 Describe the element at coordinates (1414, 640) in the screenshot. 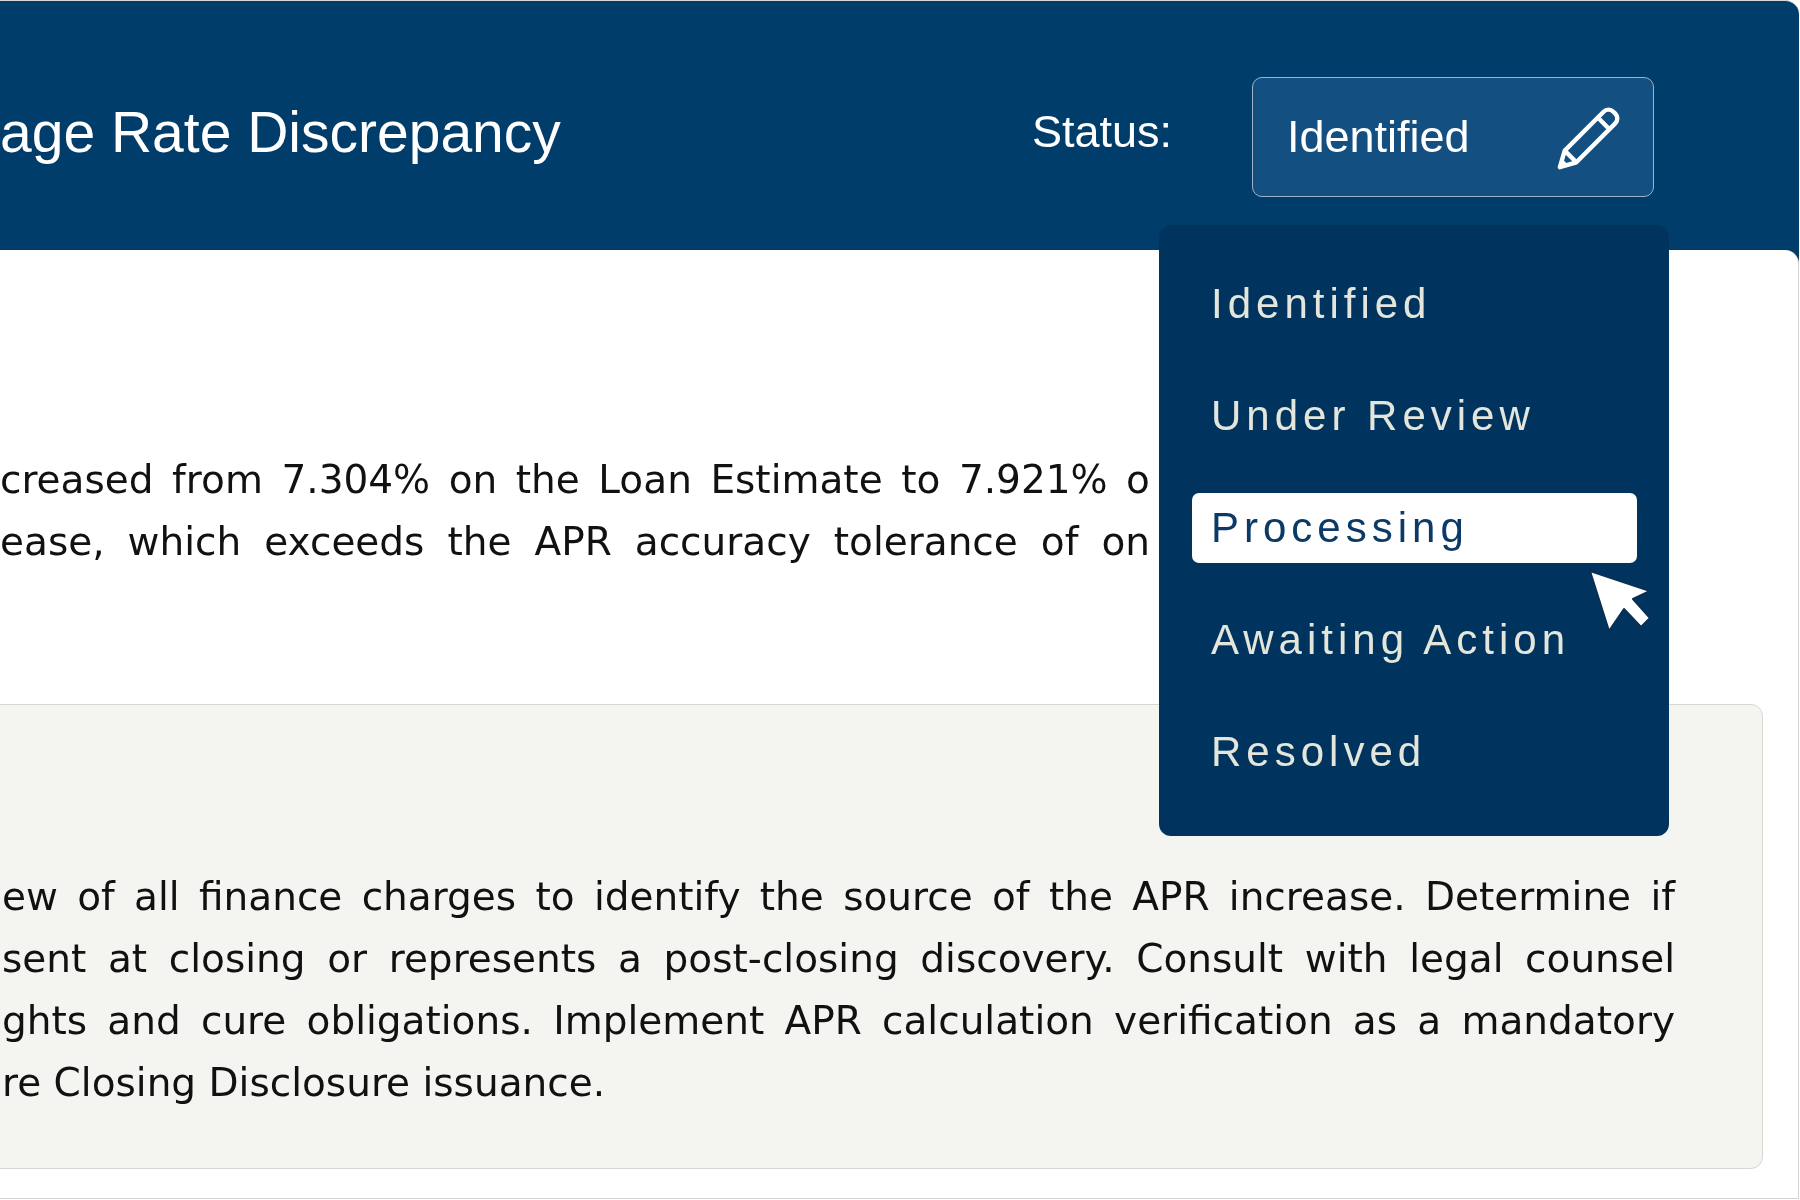

I see `menu-item: Awaiting Action` at that location.